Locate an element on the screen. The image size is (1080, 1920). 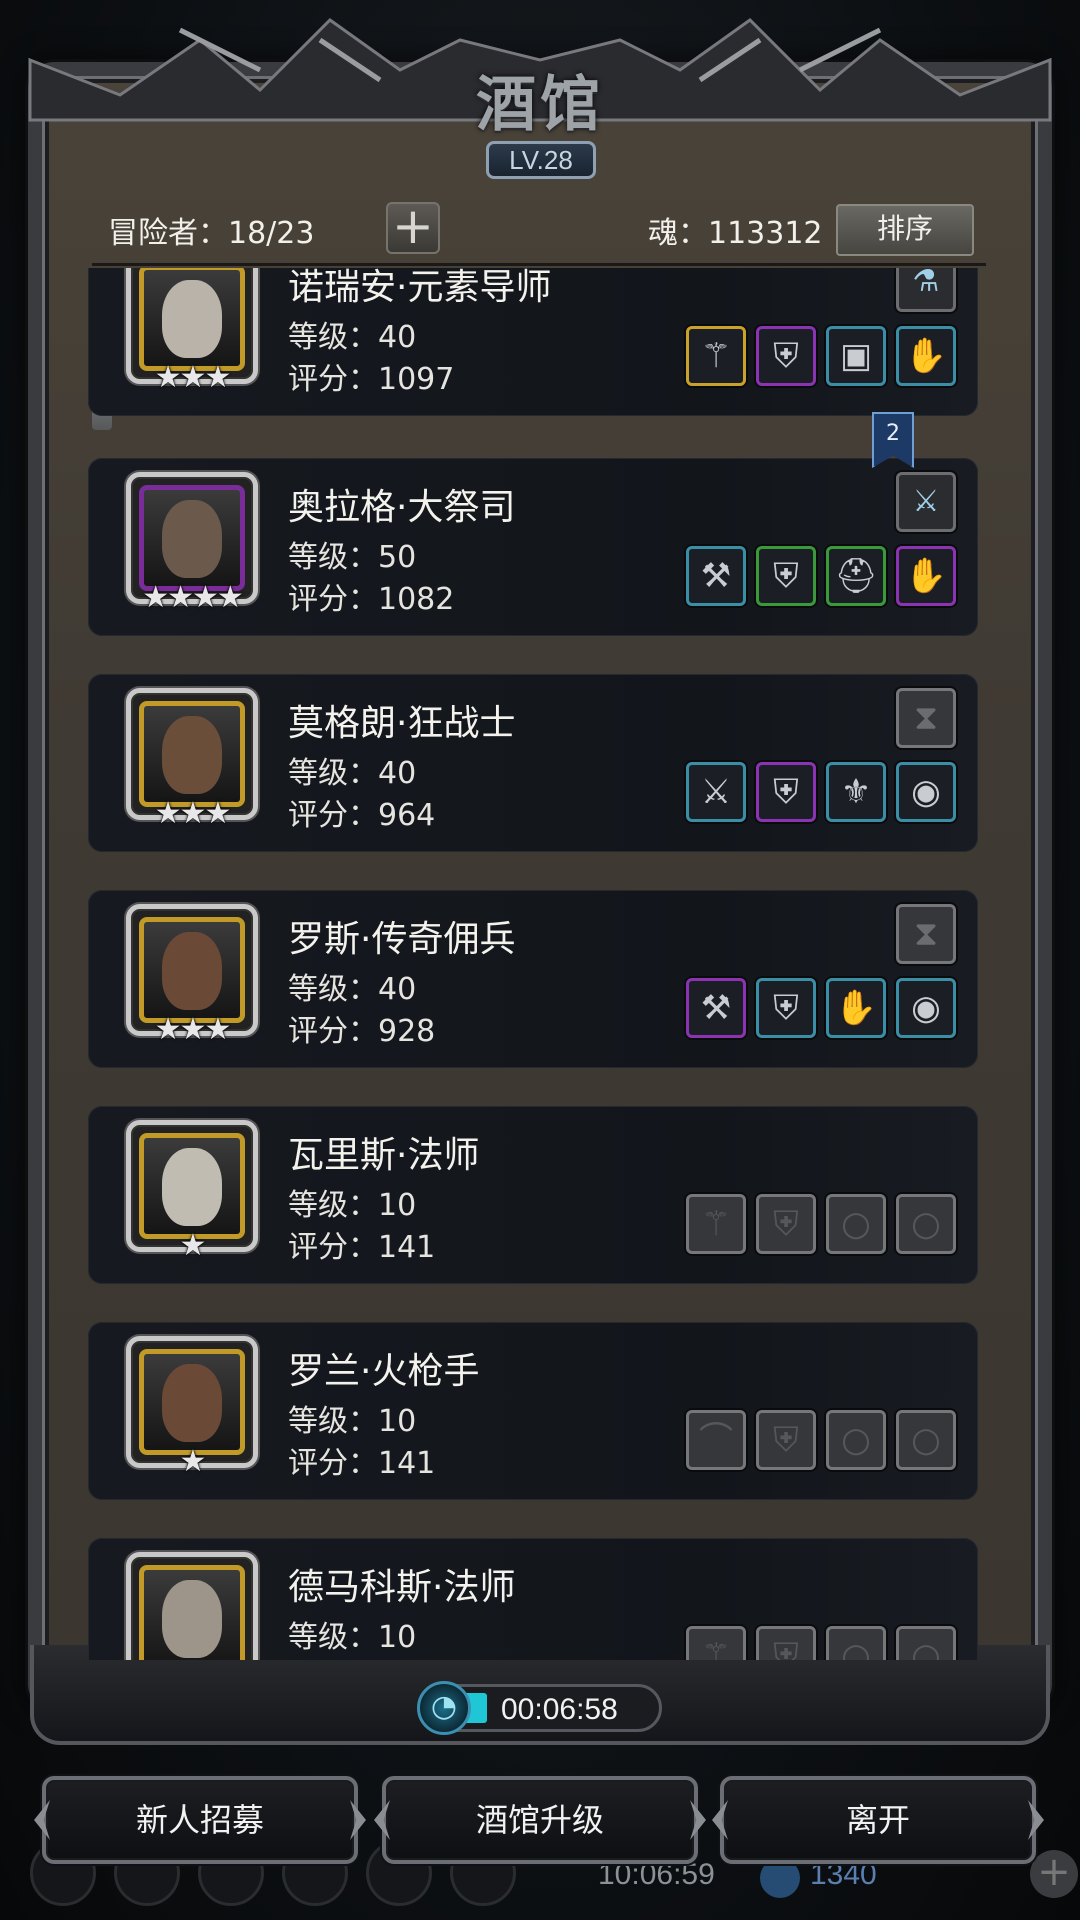
star-rating: ★ is located at coordinates (193, 1461).